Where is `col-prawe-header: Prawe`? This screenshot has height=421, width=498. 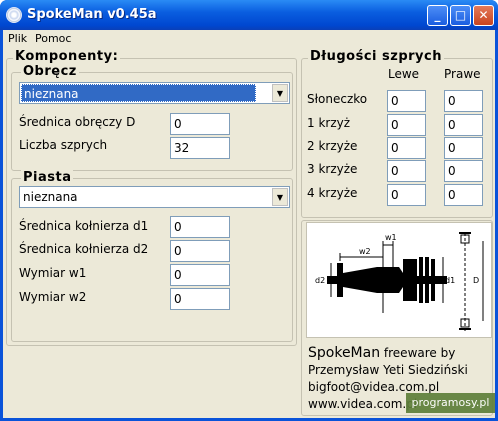
col-prawe-header: Prawe is located at coordinates (462, 74).